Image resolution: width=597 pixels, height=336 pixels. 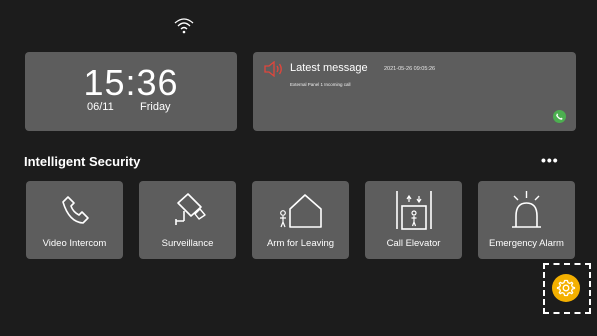 I want to click on tile-video-intercom: Video Intercom, so click(x=74, y=220).